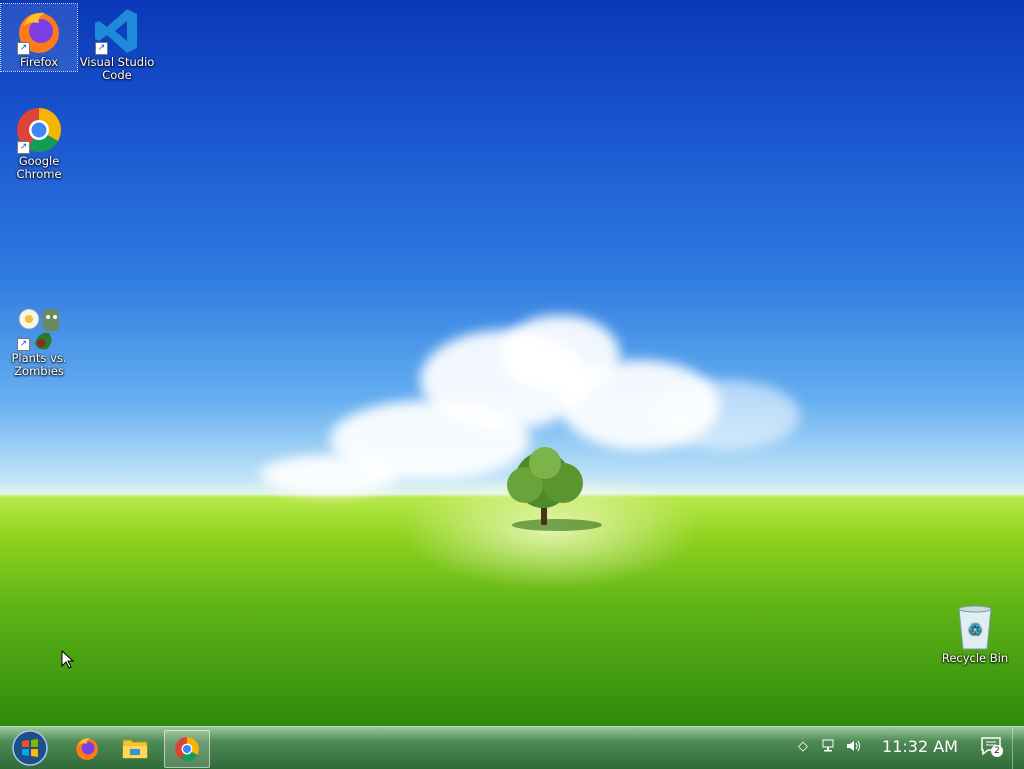 The image size is (1024, 769). I want to click on firefox-icon, so click(87, 749).